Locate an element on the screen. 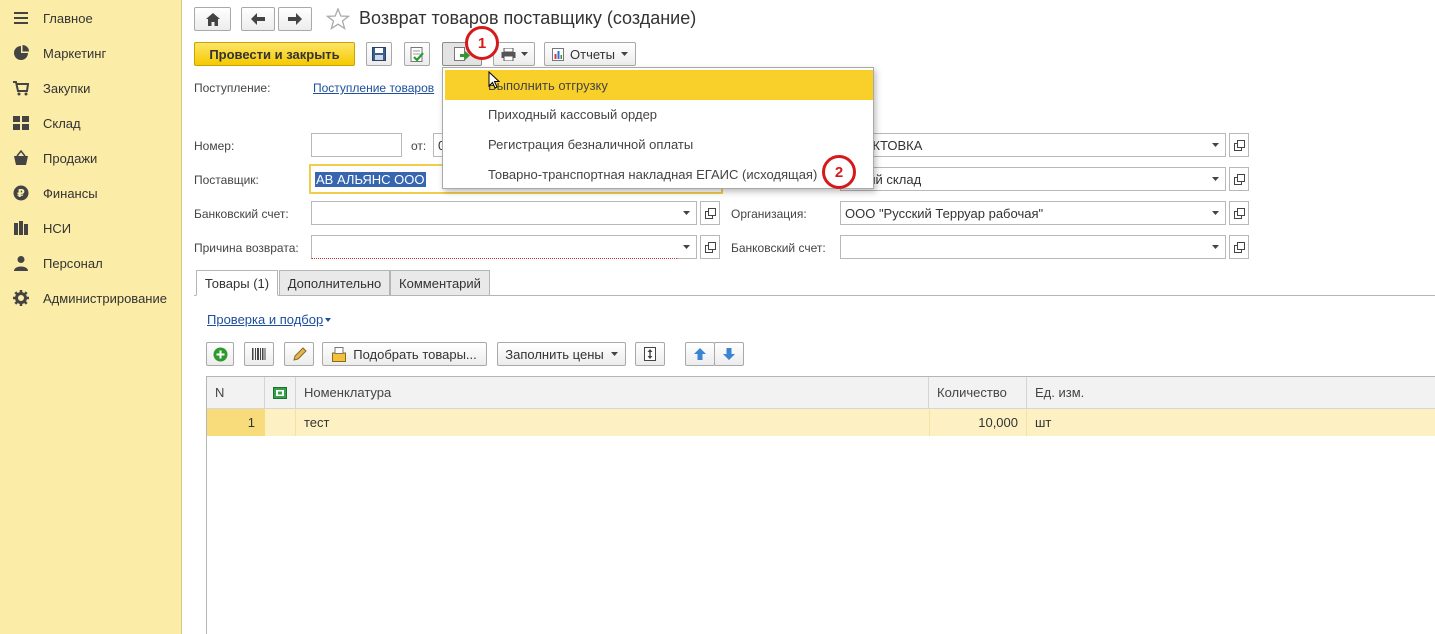 This screenshot has width=1435, height=634. cell-nomenclature: тест is located at coordinates (317, 422).